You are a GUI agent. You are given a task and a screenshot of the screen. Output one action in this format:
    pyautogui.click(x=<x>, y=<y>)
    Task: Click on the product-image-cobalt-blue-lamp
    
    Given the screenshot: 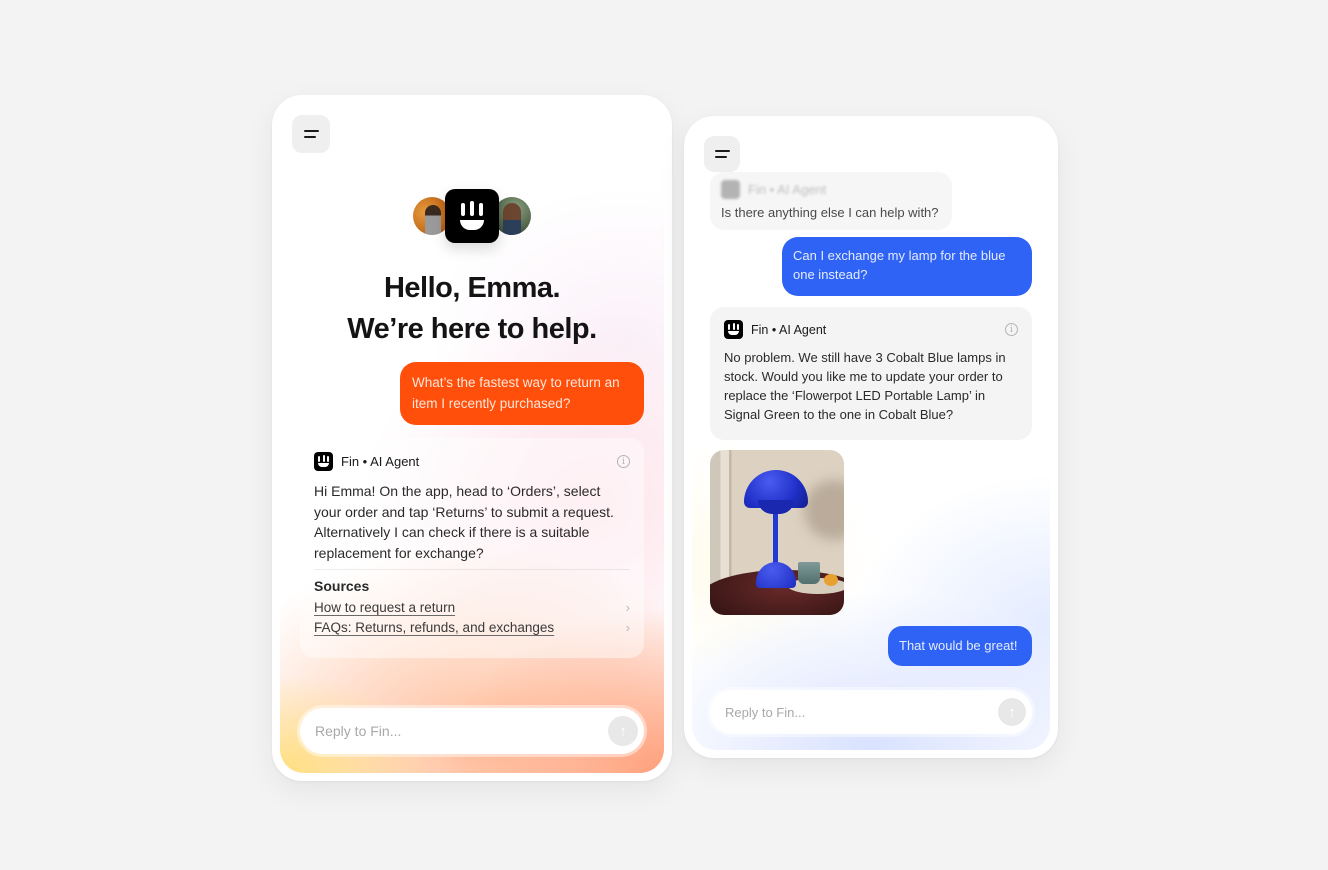 What is the action you would take?
    pyautogui.click(x=777, y=532)
    